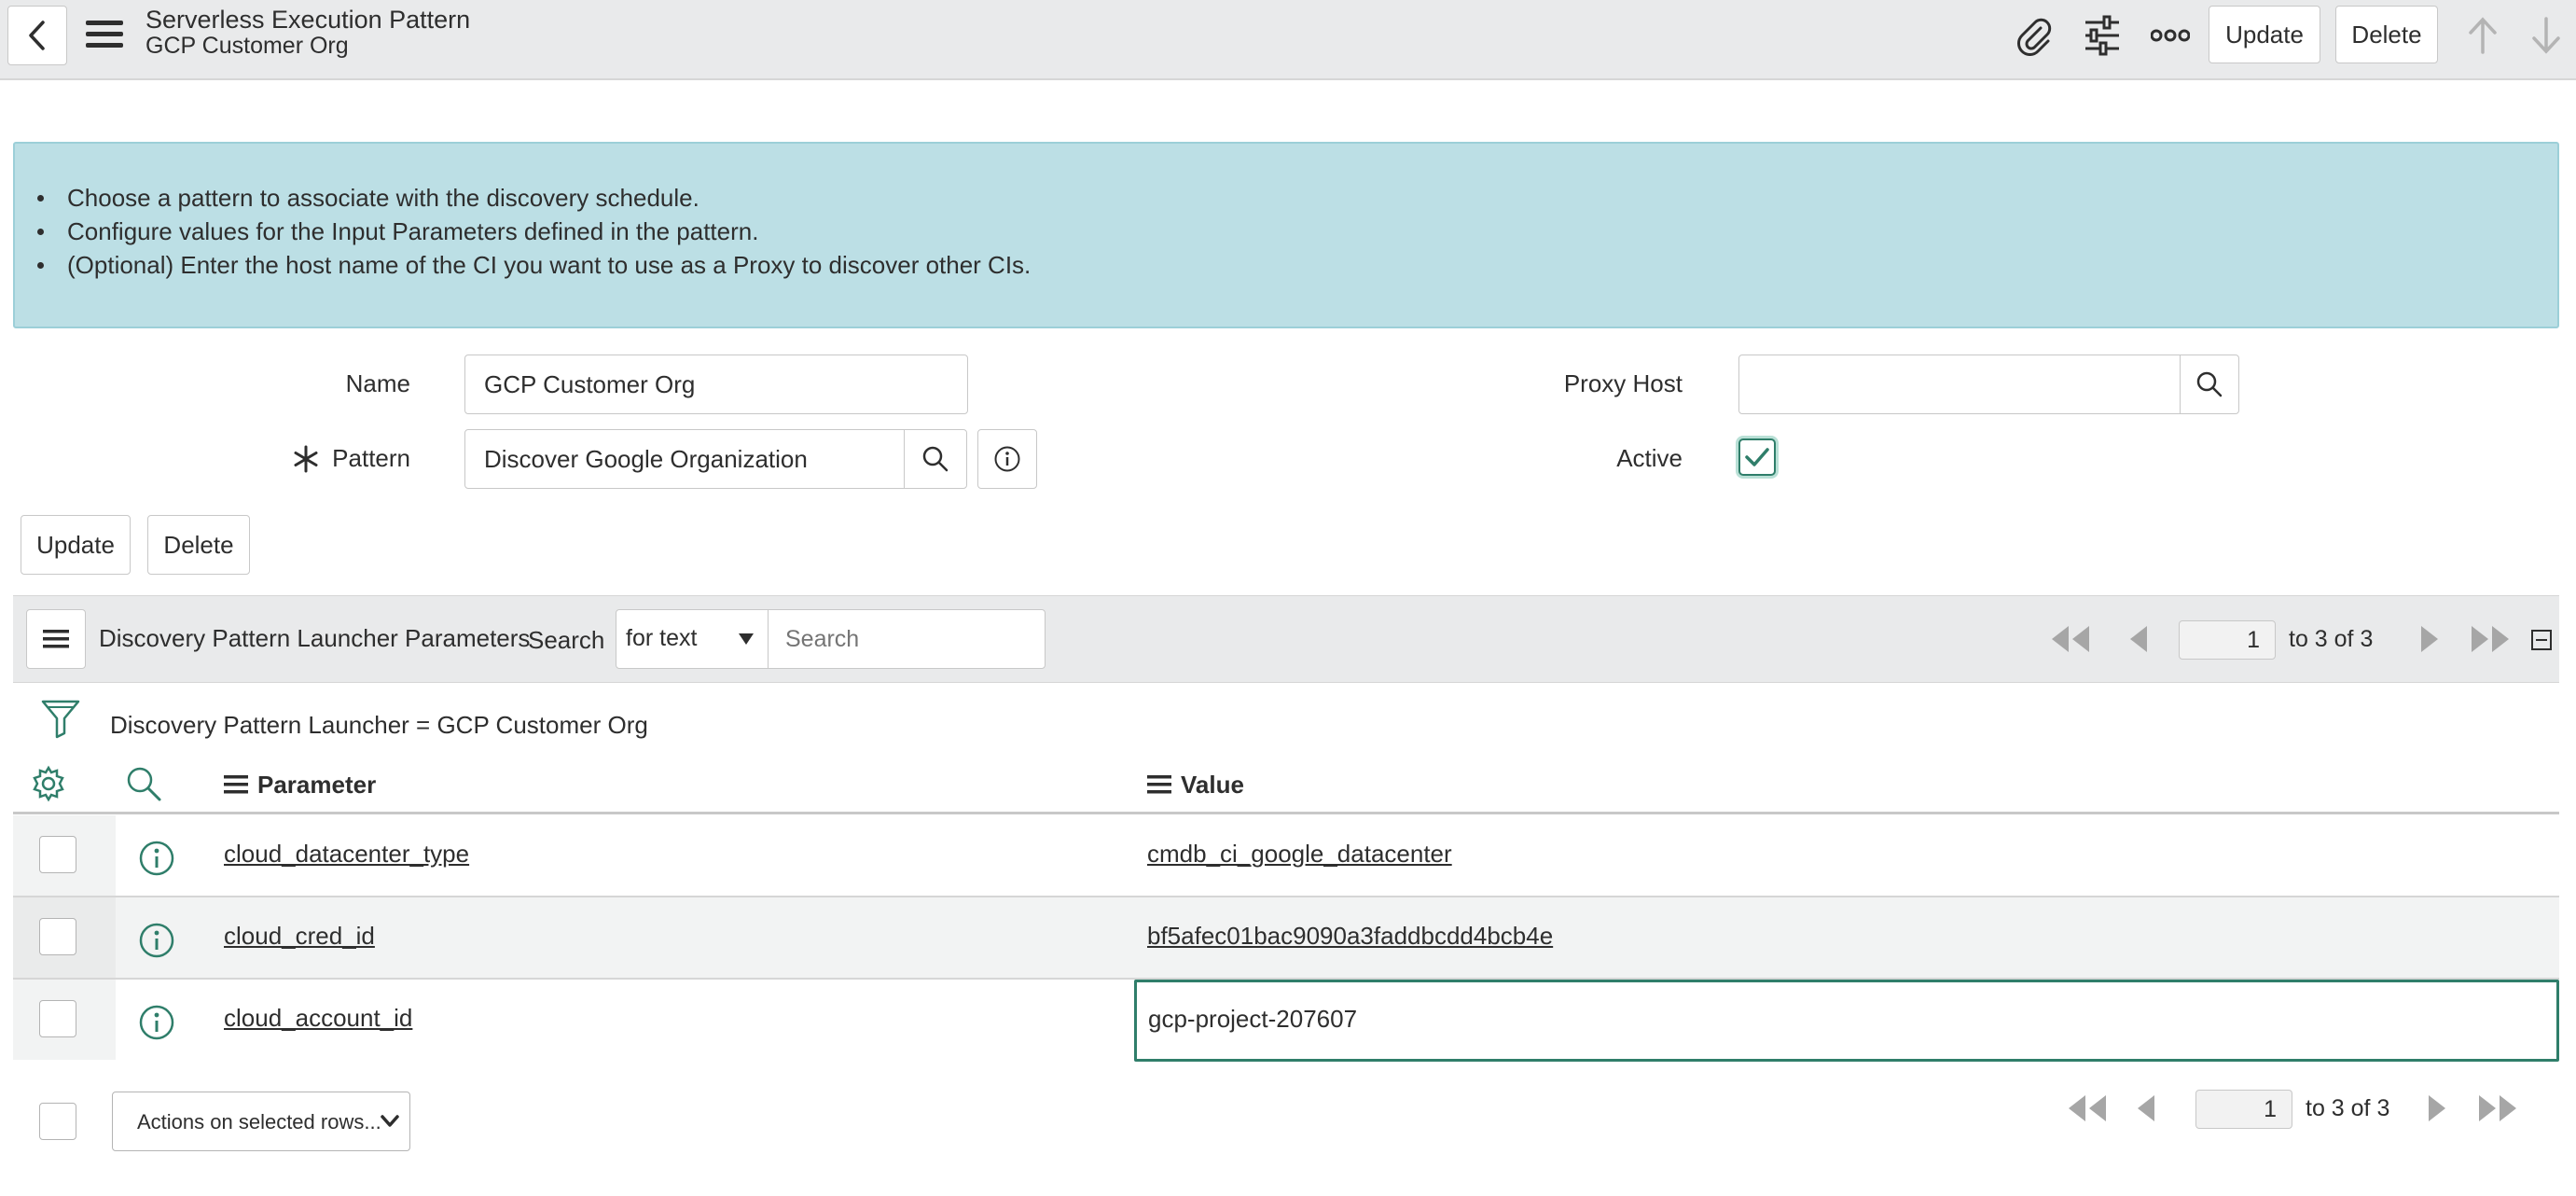 This screenshot has width=2576, height=1196. What do you see at coordinates (143, 783) in the screenshot?
I see `list-search-icon` at bounding box center [143, 783].